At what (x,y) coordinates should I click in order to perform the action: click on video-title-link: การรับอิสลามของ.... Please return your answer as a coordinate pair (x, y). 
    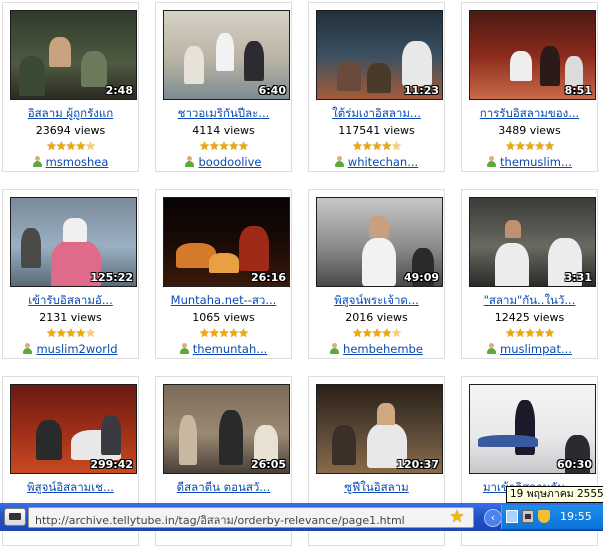
    Looking at the image, I should click on (529, 114).